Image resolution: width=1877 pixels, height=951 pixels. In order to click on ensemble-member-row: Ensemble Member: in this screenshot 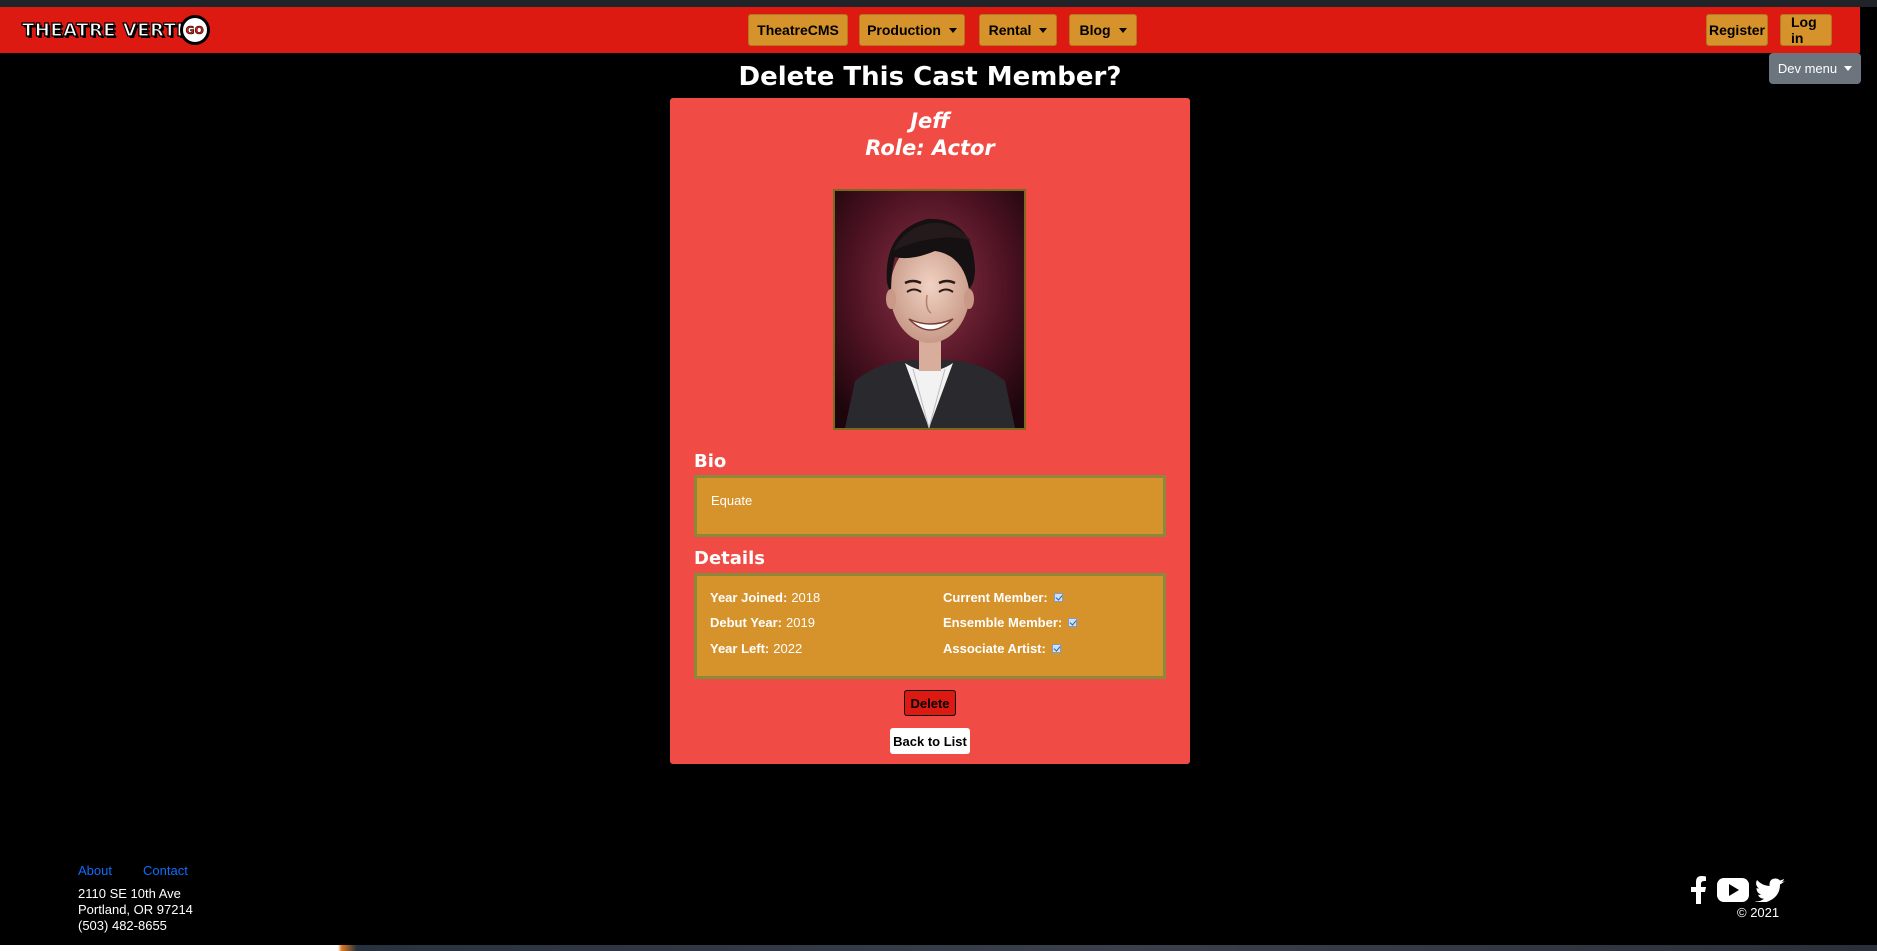, I will do `click(1010, 622)`.